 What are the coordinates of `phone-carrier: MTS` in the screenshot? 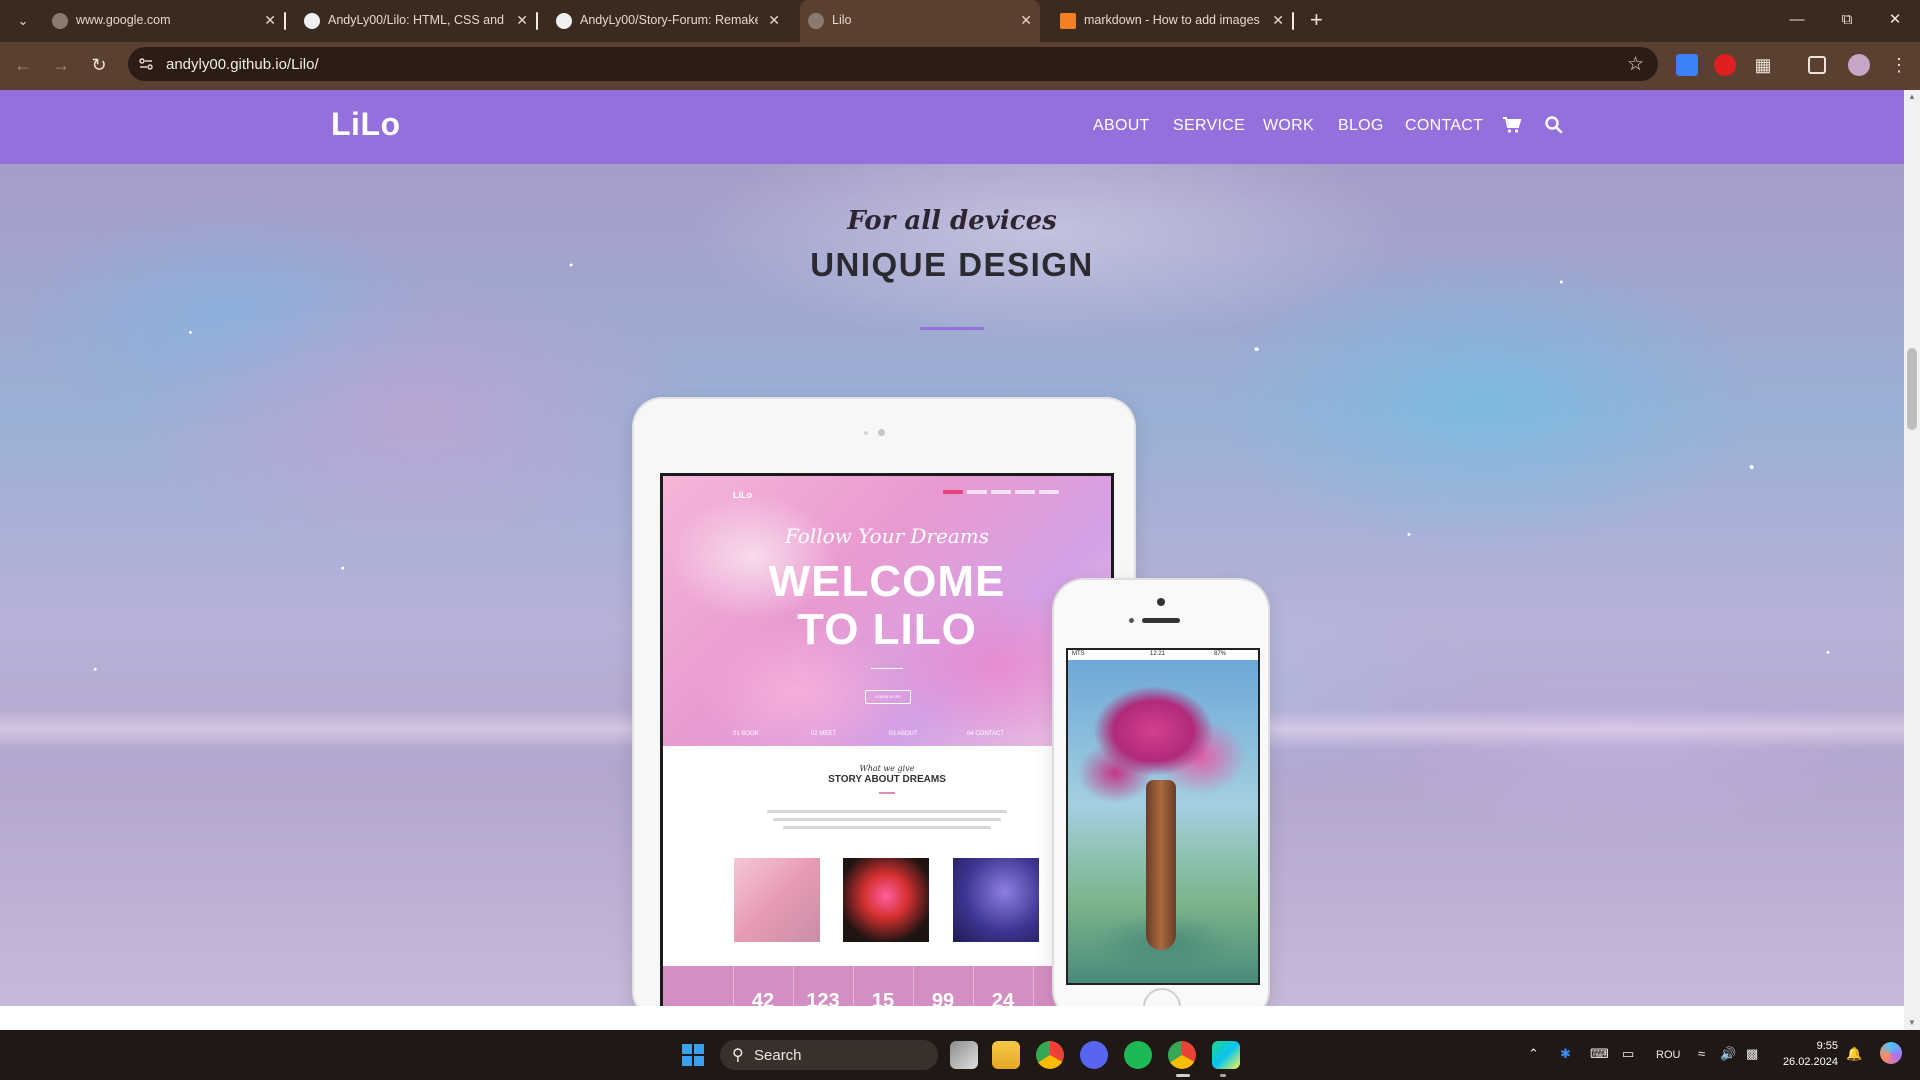 It's located at (1078, 654).